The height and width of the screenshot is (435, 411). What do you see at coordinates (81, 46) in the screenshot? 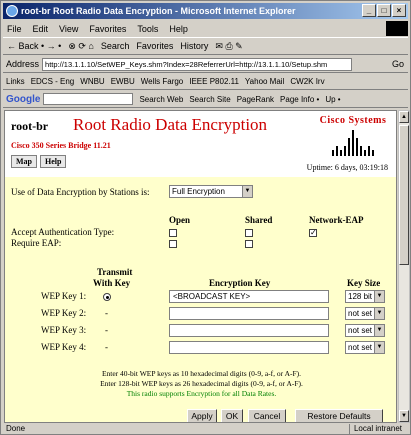
I see `stop-refresh-home-icons: ⊗ ⟳ ⌂` at bounding box center [81, 46].